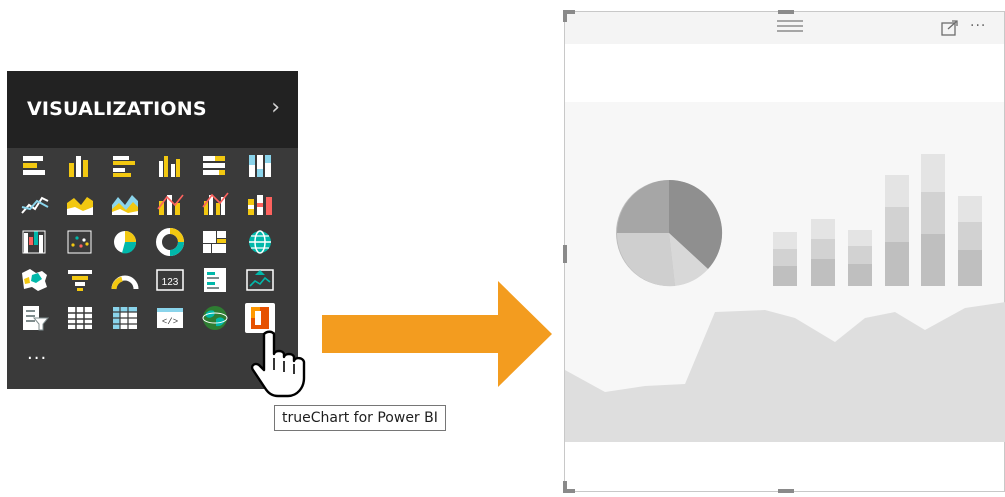 This screenshot has width=1005, height=497. Describe the element at coordinates (565, 16) in the screenshot. I see `resize-handle-tl-v` at that location.